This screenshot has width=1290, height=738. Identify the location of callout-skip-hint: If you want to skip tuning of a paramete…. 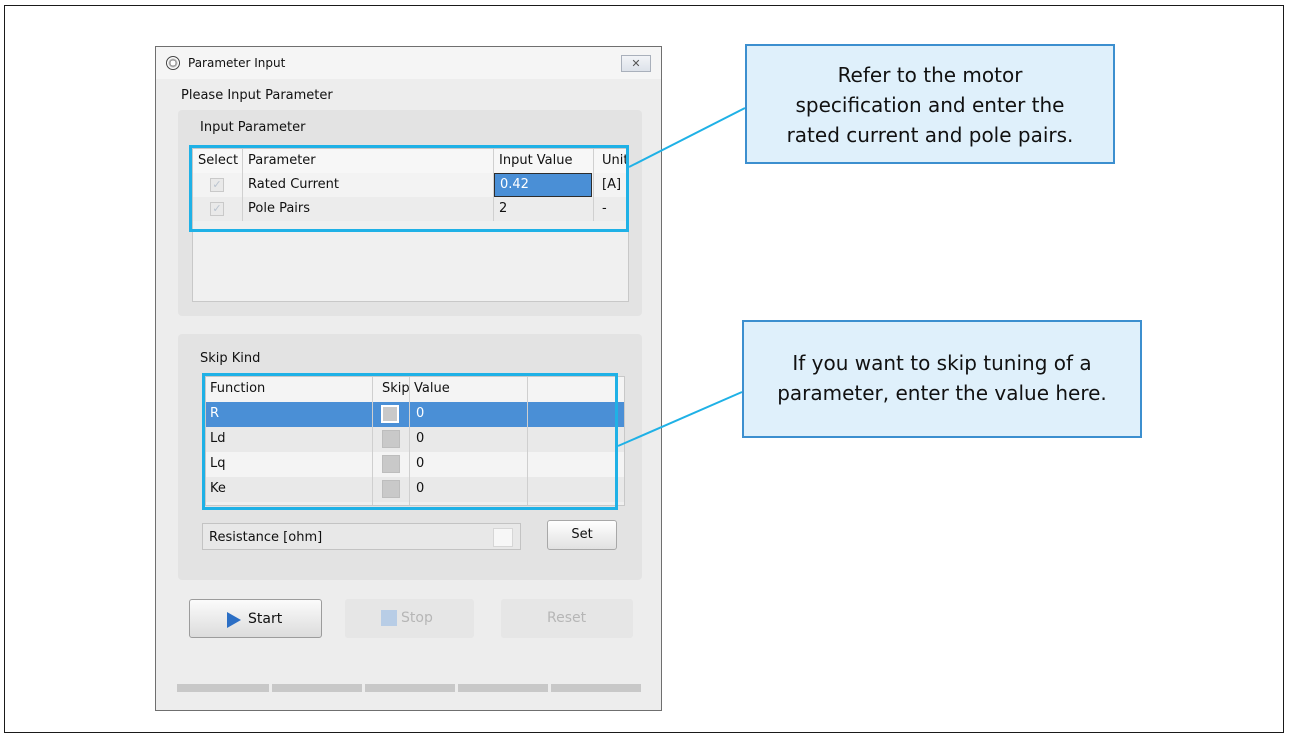
(942, 379).